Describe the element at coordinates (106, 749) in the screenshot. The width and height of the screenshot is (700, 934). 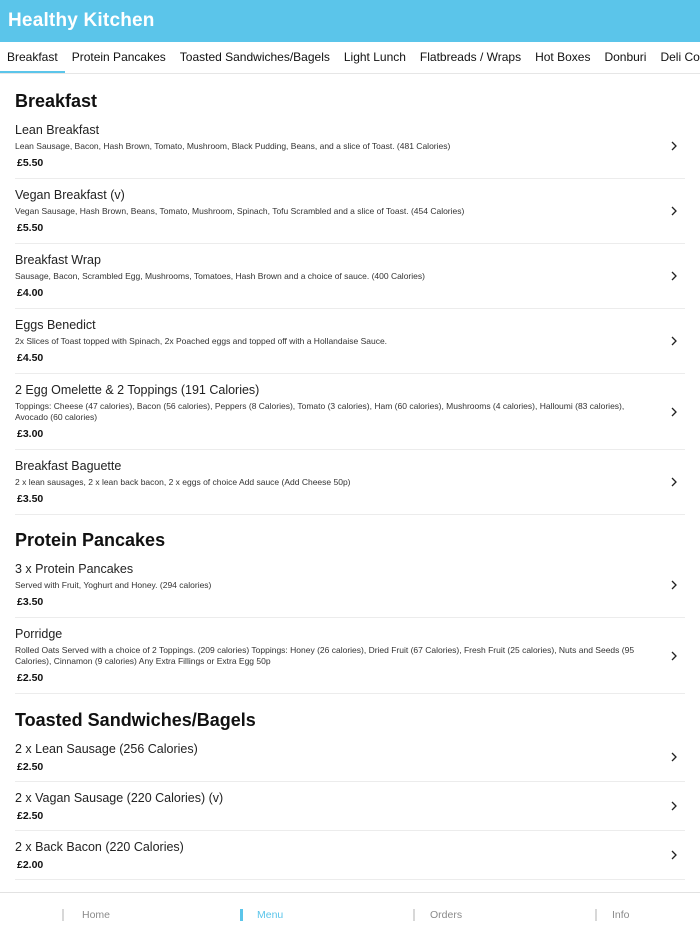
I see `menu-item-name: 2 x Lean Sausage (256 Calories)` at that location.